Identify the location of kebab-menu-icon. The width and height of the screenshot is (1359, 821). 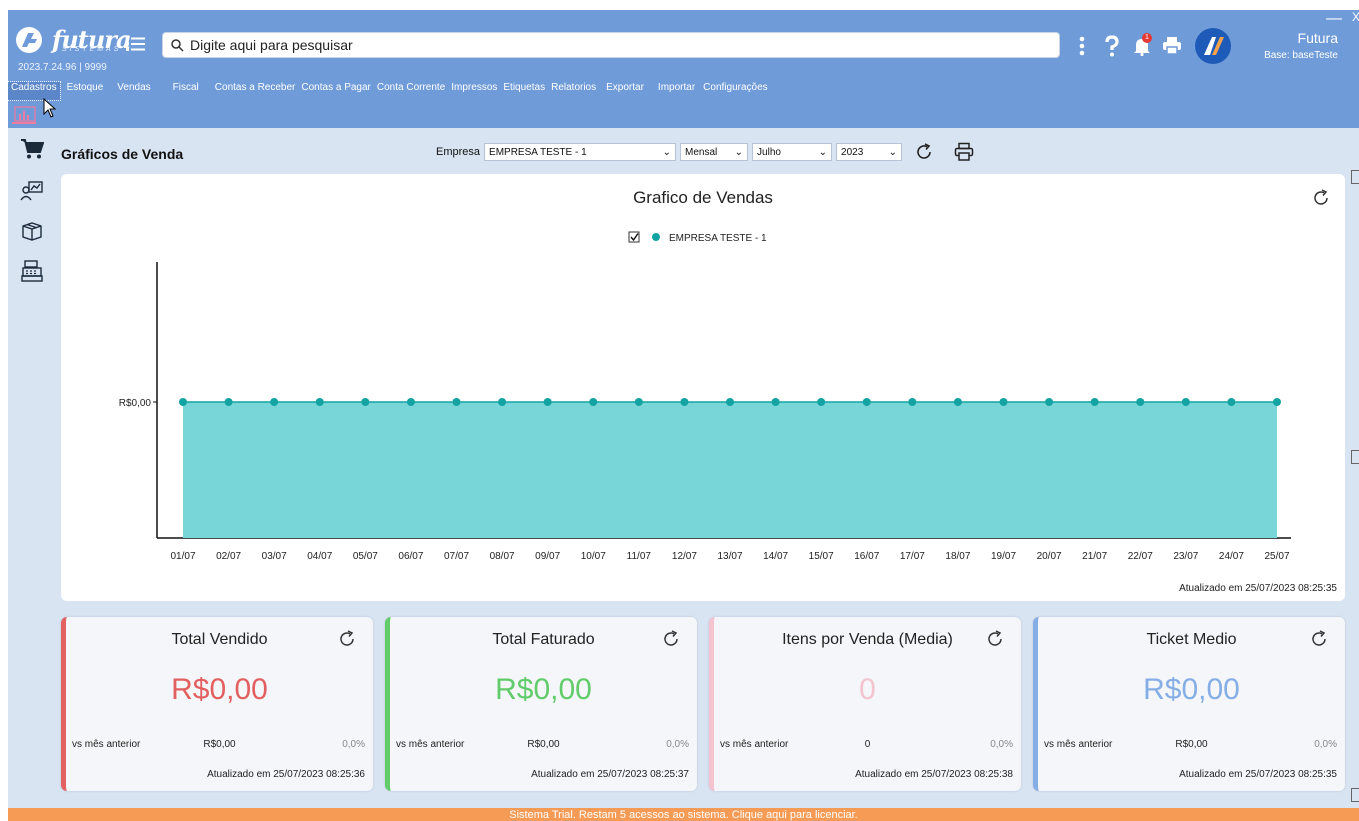
(1082, 46).